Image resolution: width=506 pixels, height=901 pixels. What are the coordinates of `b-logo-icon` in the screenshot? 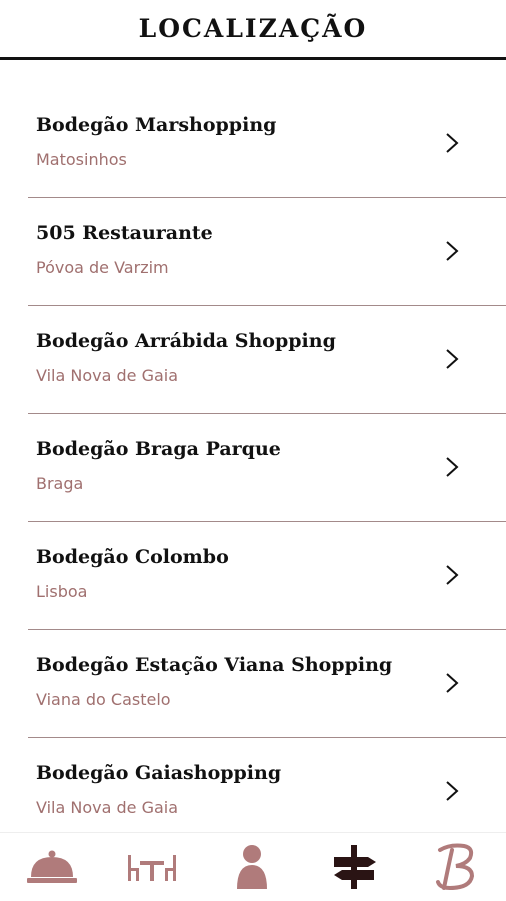 It's located at (455, 867).